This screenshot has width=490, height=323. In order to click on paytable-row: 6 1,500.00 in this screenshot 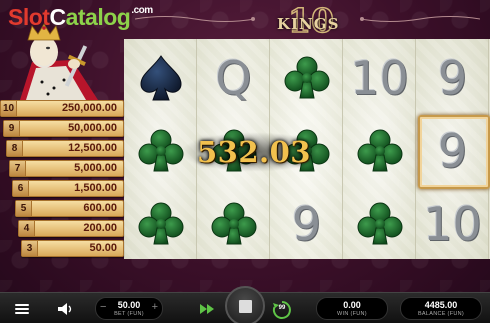, I will do `click(68, 188)`.